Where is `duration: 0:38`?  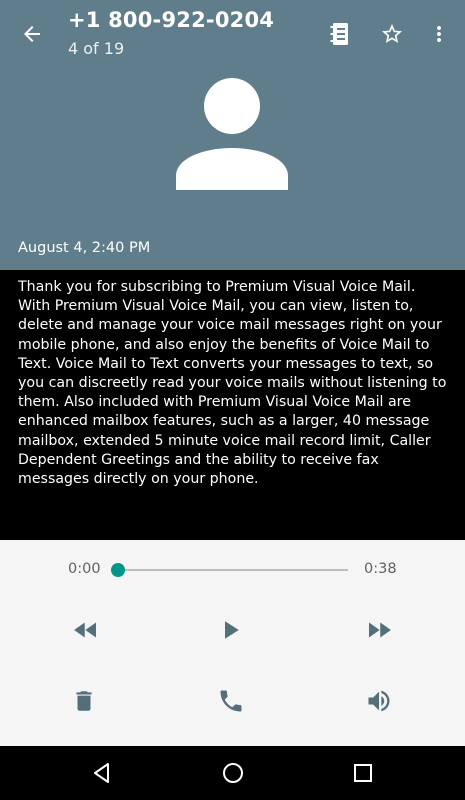
duration: 0:38 is located at coordinates (380, 569).